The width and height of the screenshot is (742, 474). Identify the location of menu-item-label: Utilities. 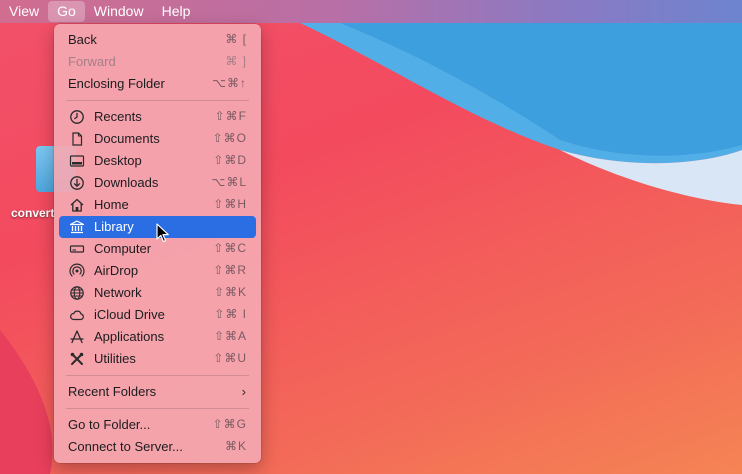
(115, 358).